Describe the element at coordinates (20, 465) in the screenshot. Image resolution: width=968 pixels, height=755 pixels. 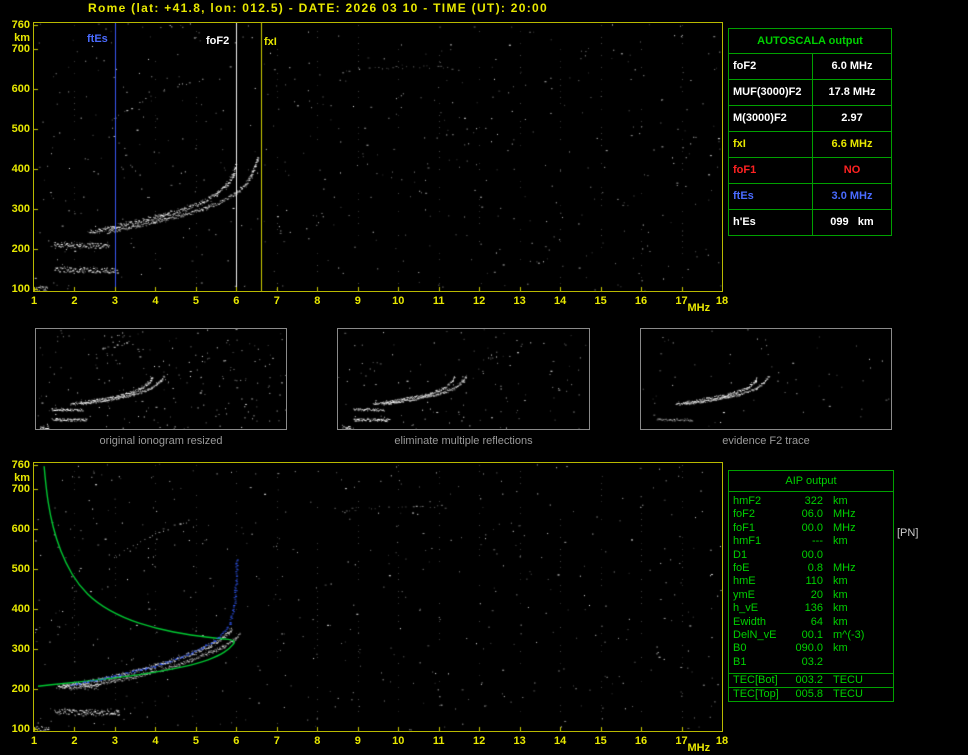
I see `y-tick-label: 760` at that location.